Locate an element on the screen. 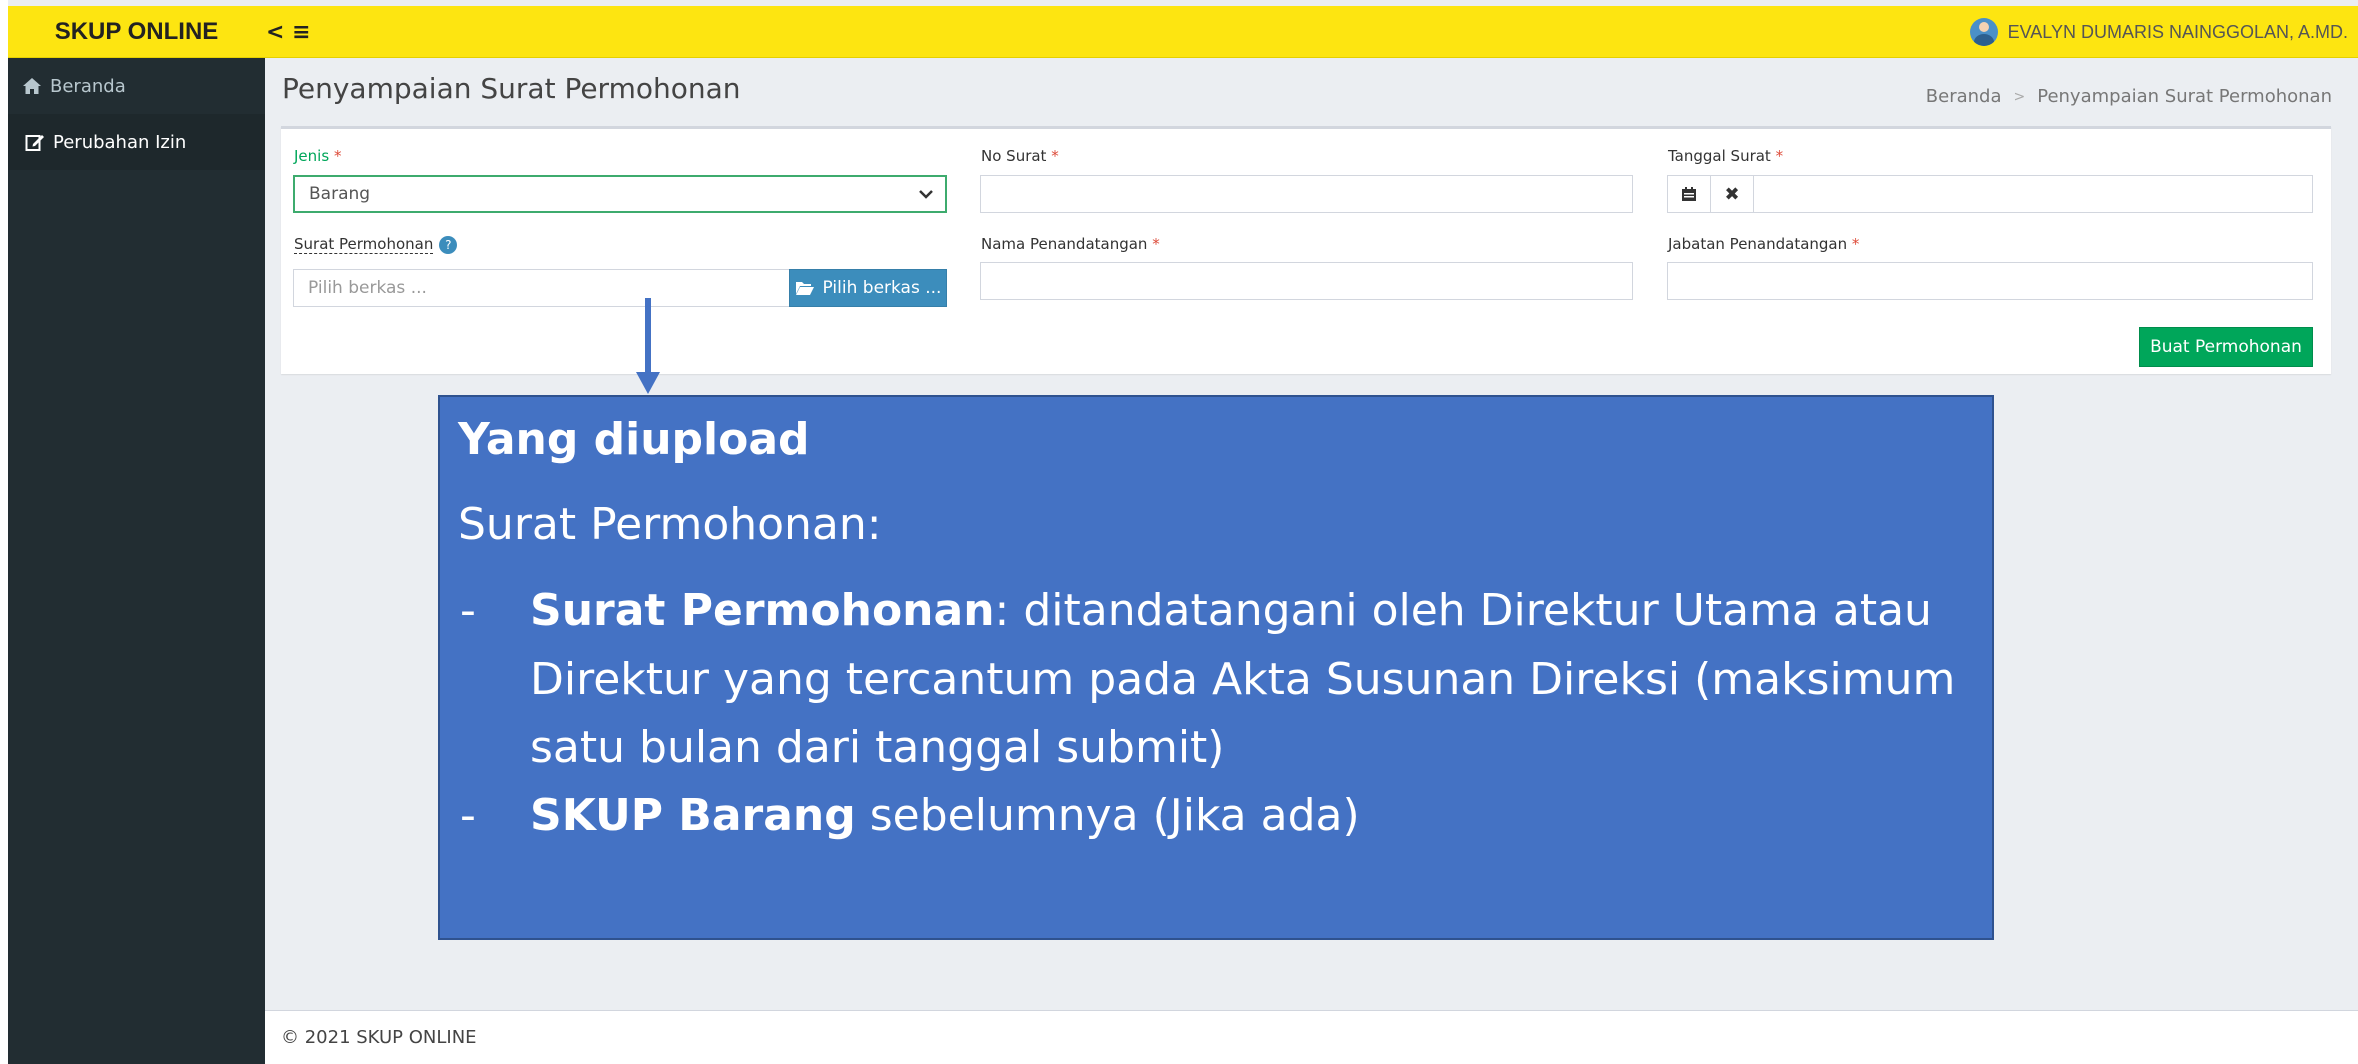 Image resolution: width=2358 pixels, height=1064 pixels. home-icon is located at coordinates (32, 86).